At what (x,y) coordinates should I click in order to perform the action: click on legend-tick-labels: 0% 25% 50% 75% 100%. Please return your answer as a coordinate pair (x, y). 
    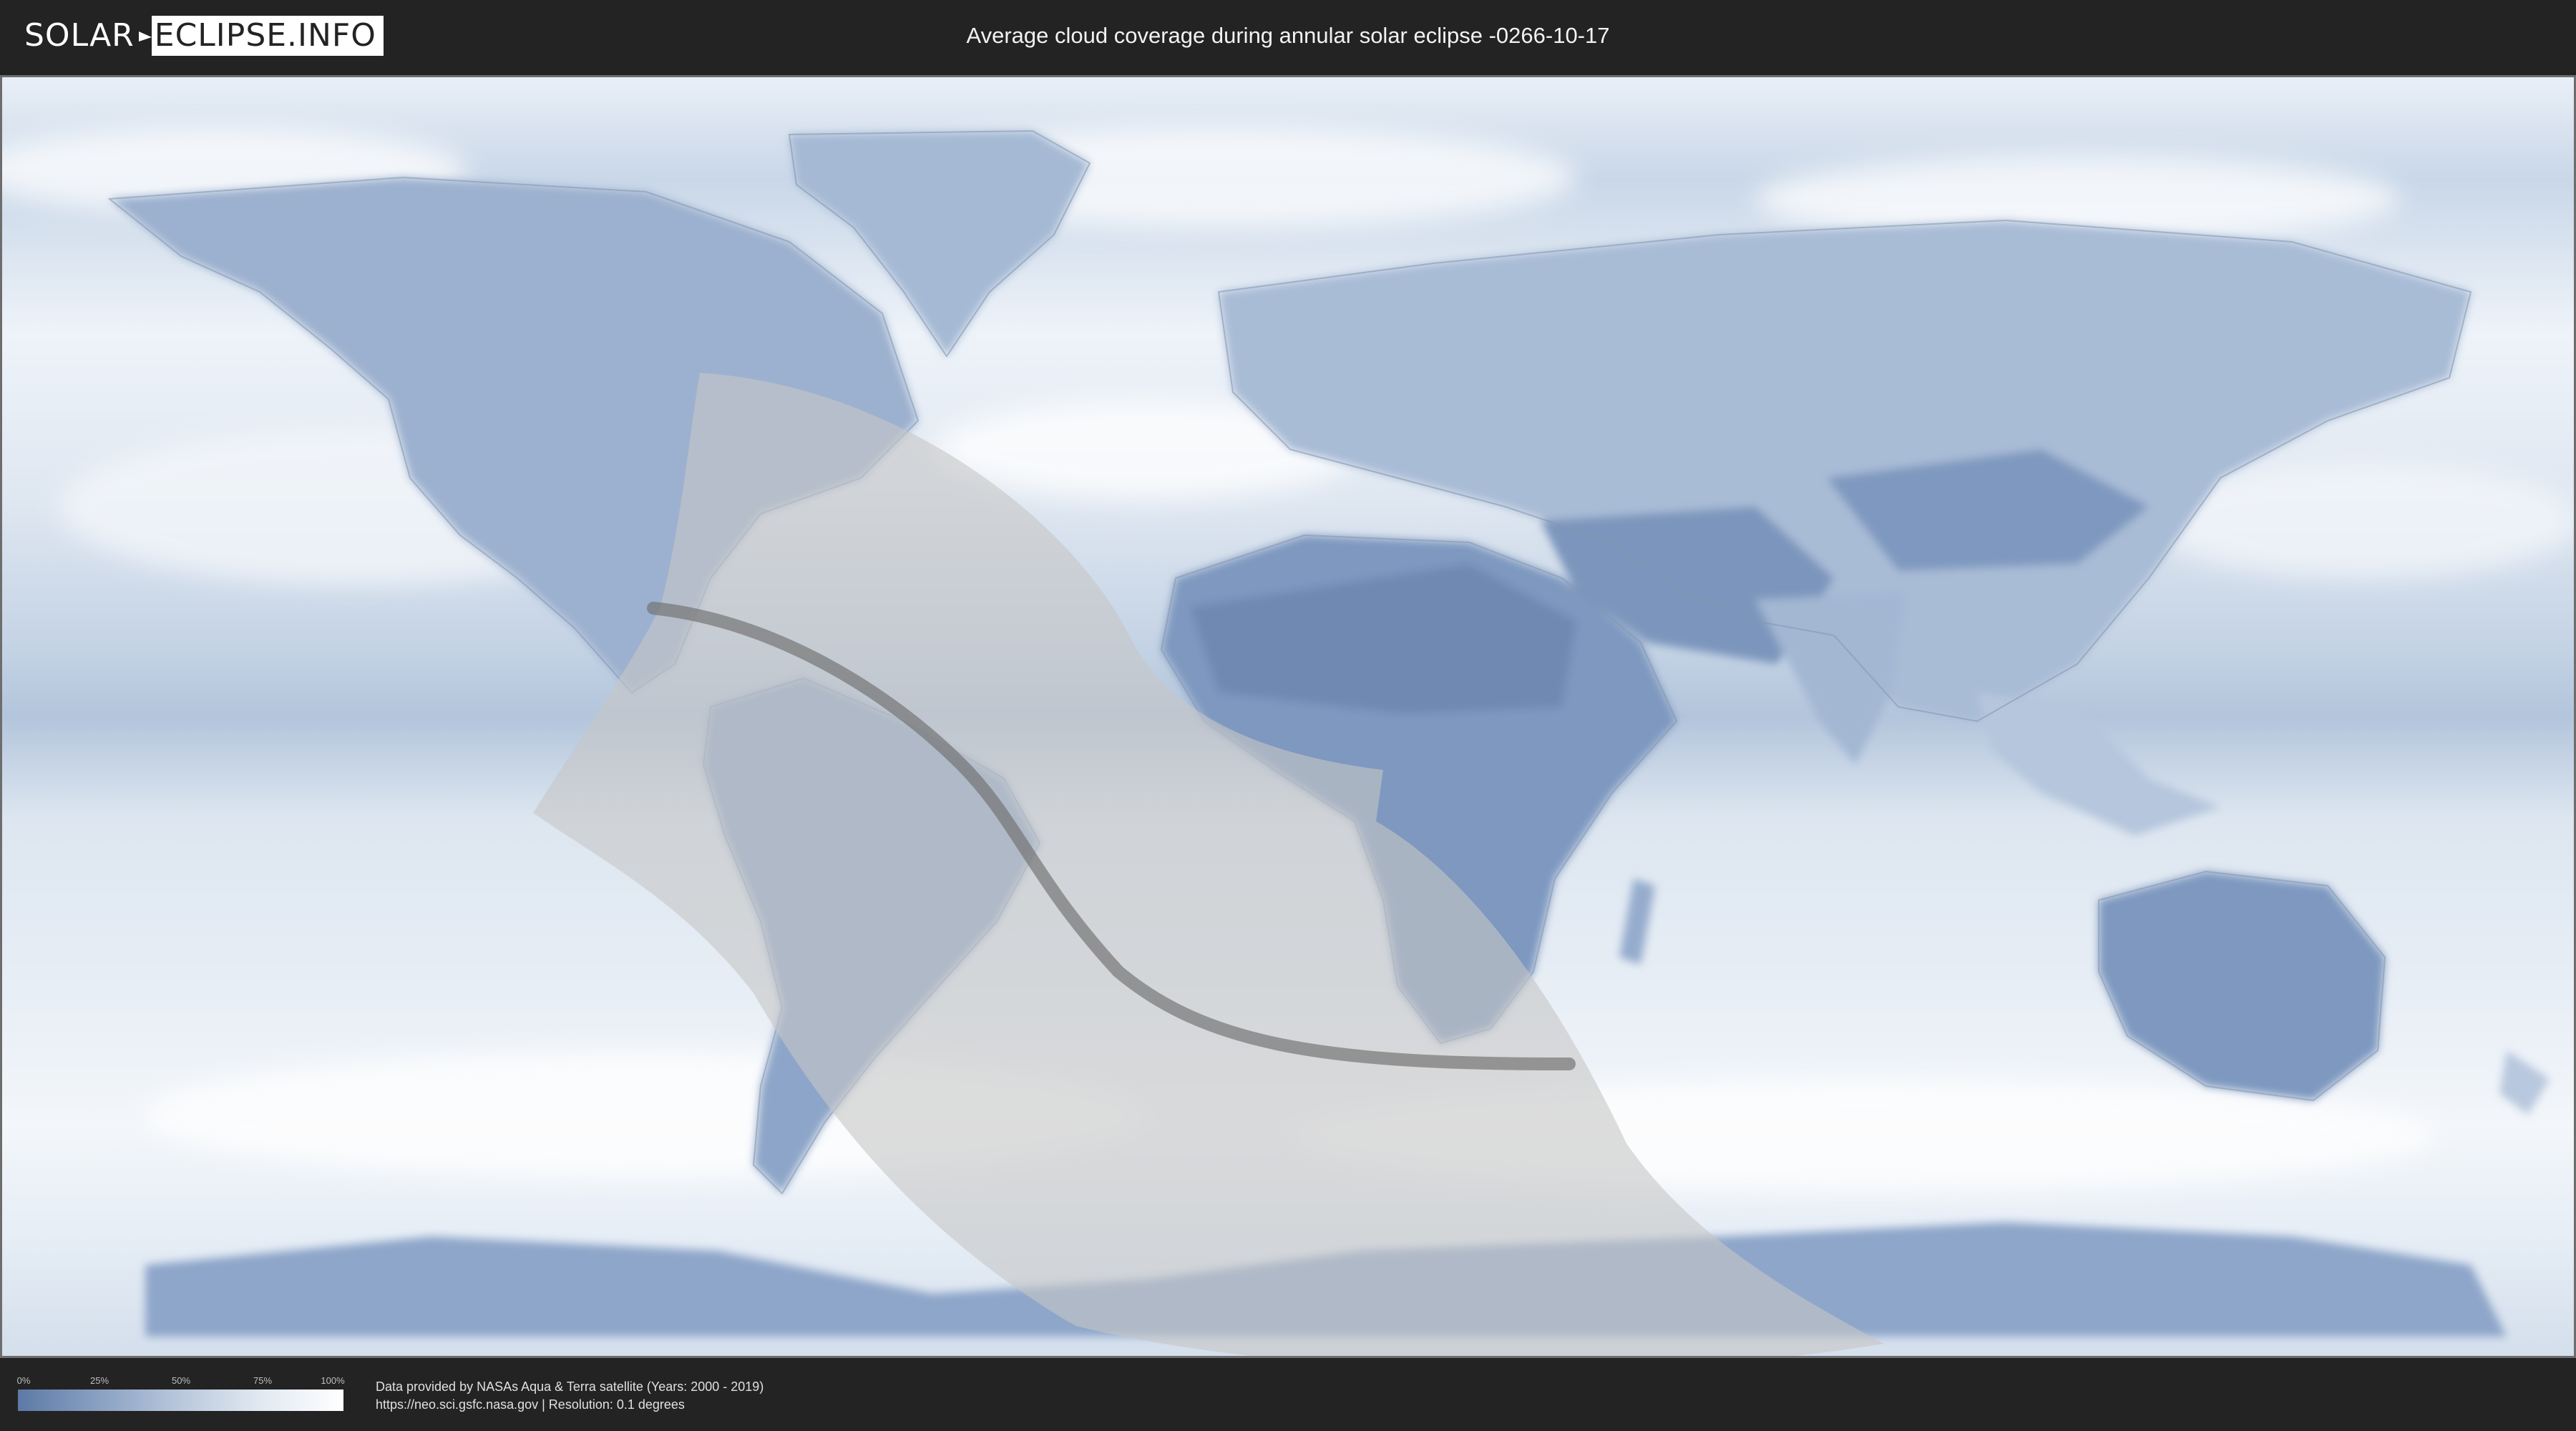
    Looking at the image, I should click on (180, 1382).